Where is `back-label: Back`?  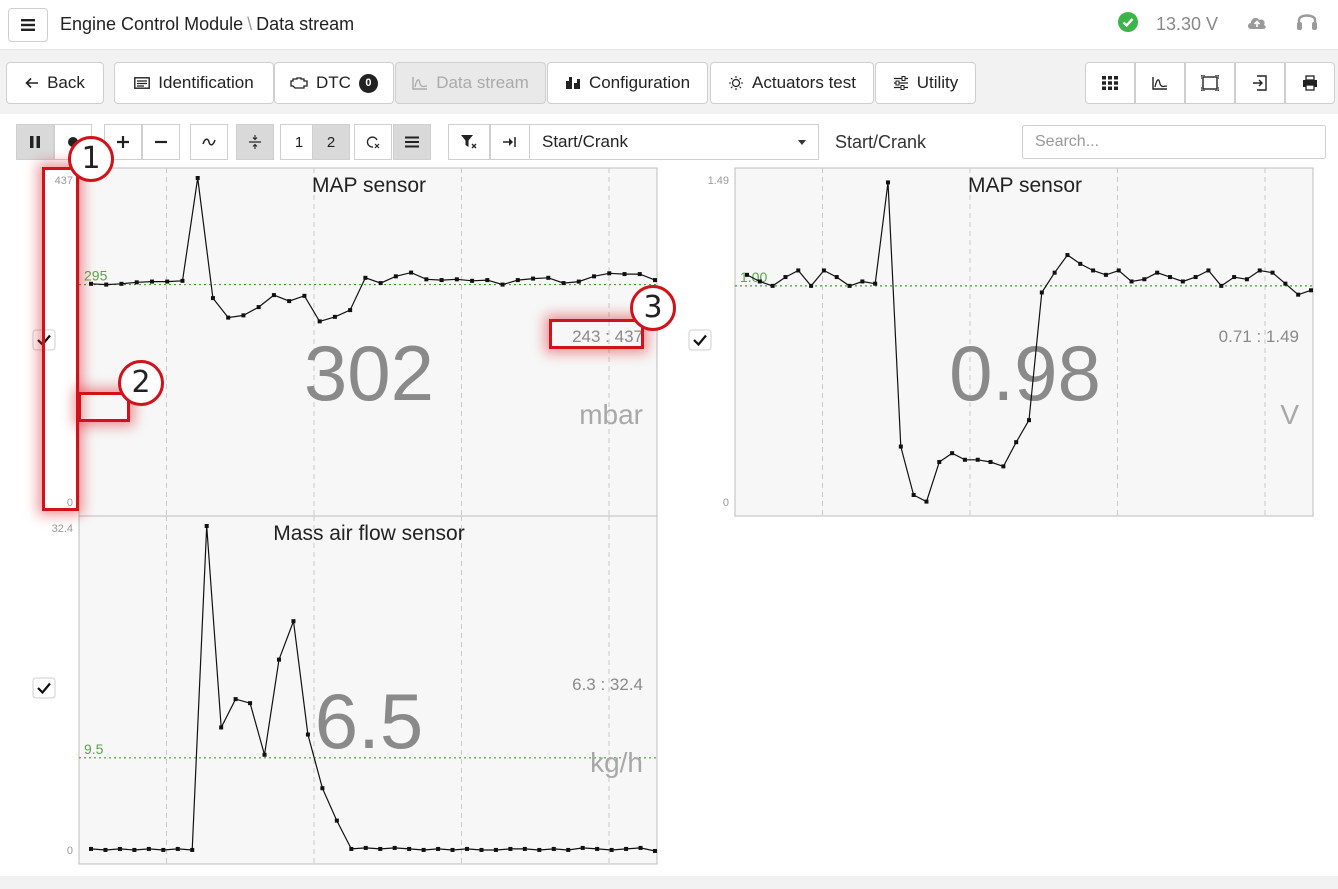 back-label: Back is located at coordinates (66, 82).